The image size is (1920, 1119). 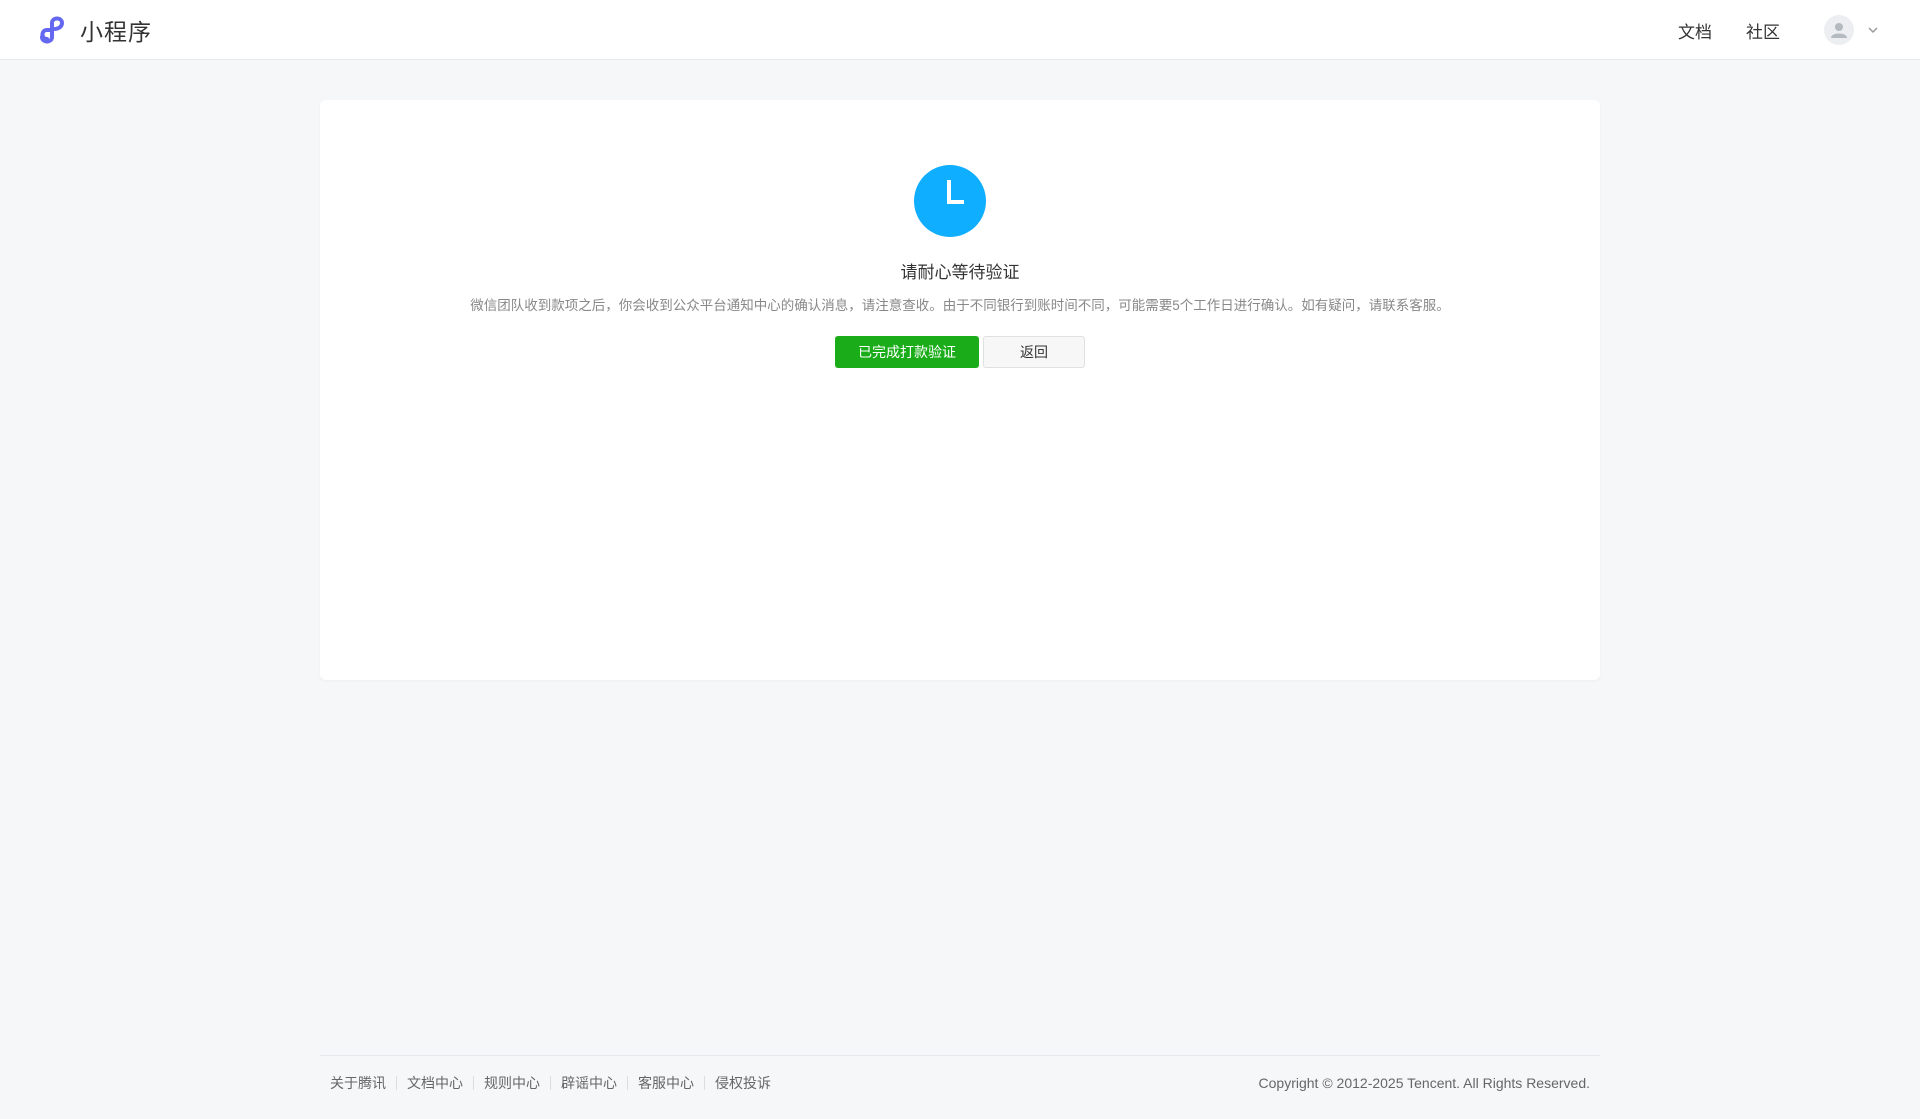 I want to click on footer-link-infringement: 侵权投诉, so click(x=742, y=1083).